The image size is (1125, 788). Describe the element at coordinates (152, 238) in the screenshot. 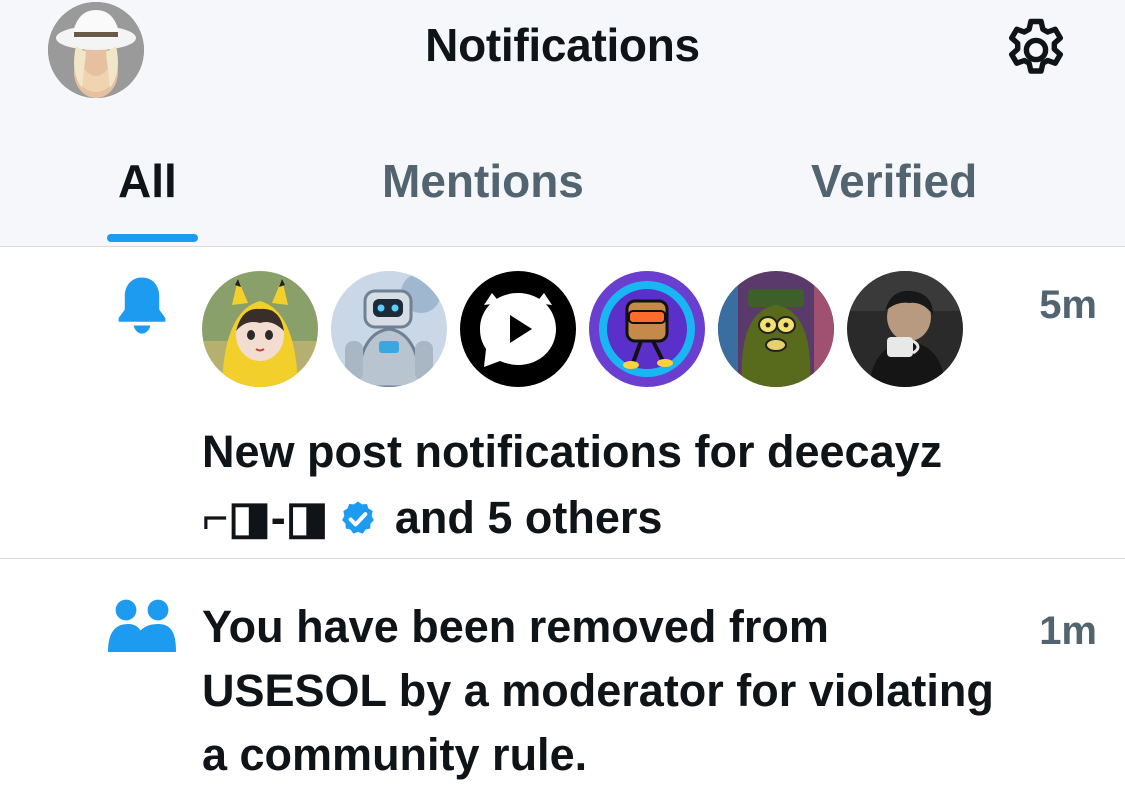

I see `active-tab-indicator` at that location.